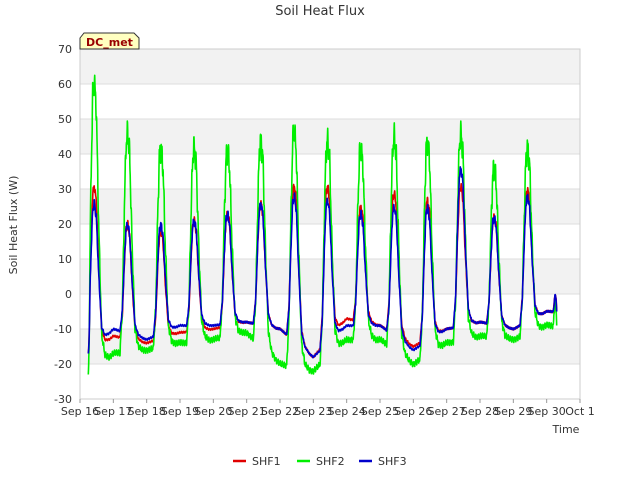 This screenshot has height=480, width=640. Describe the element at coordinates (65, 154) in the screenshot. I see `y-tick-label: 40` at that location.